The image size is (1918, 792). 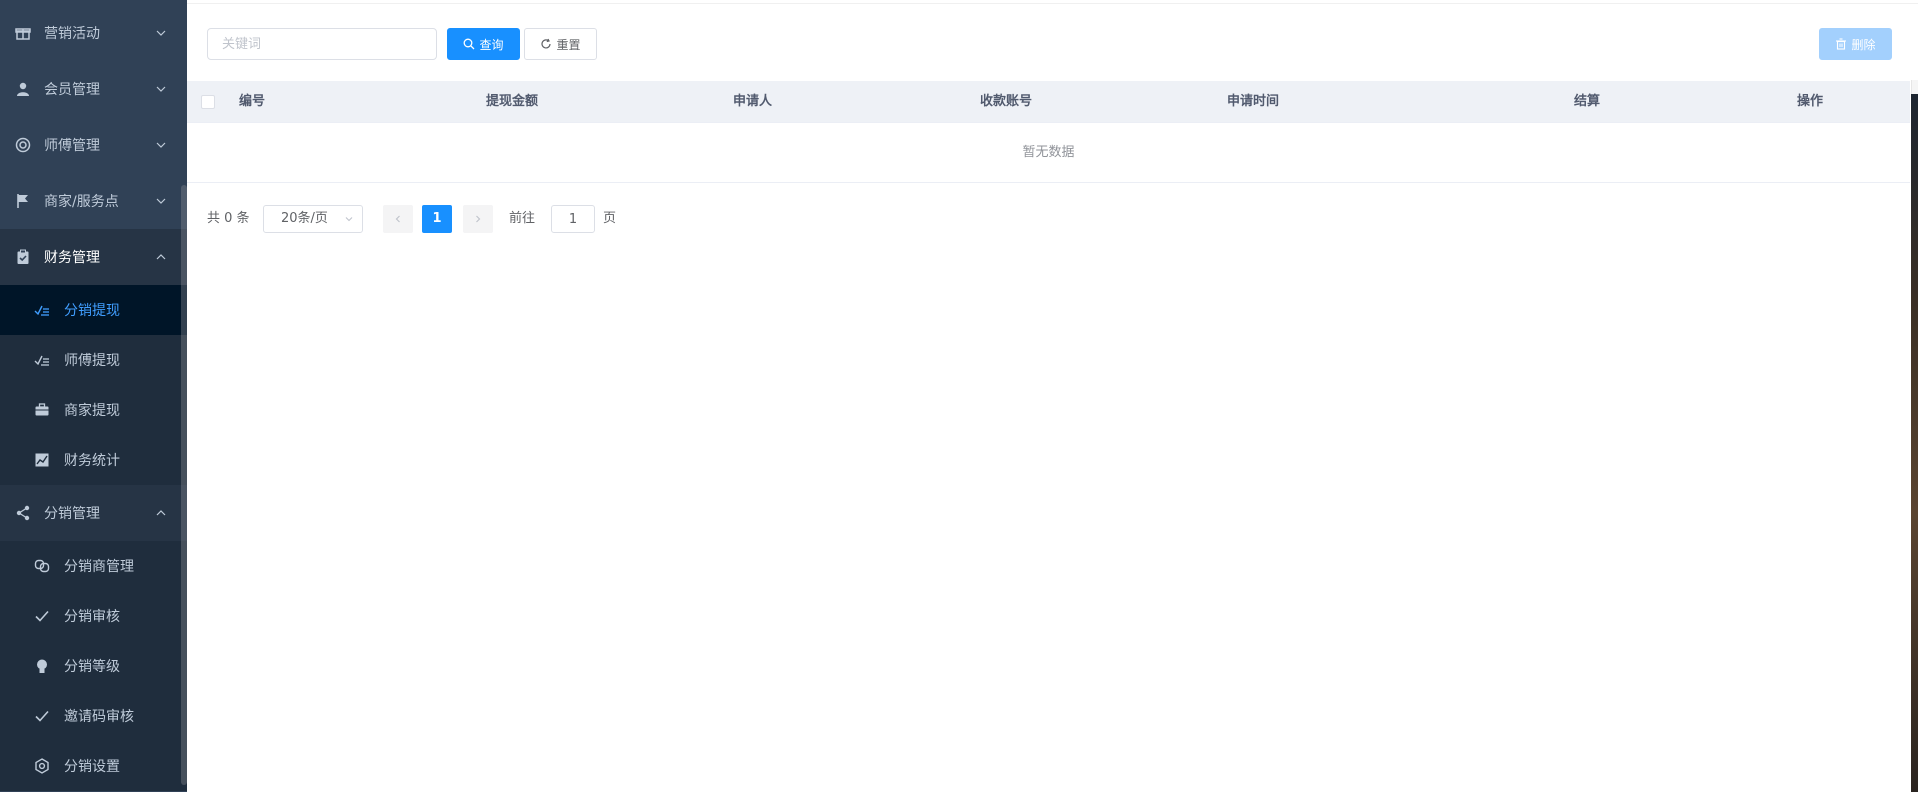 I want to click on sidebar-item-master-withdrawal: 师傅提现, so click(x=93, y=360).